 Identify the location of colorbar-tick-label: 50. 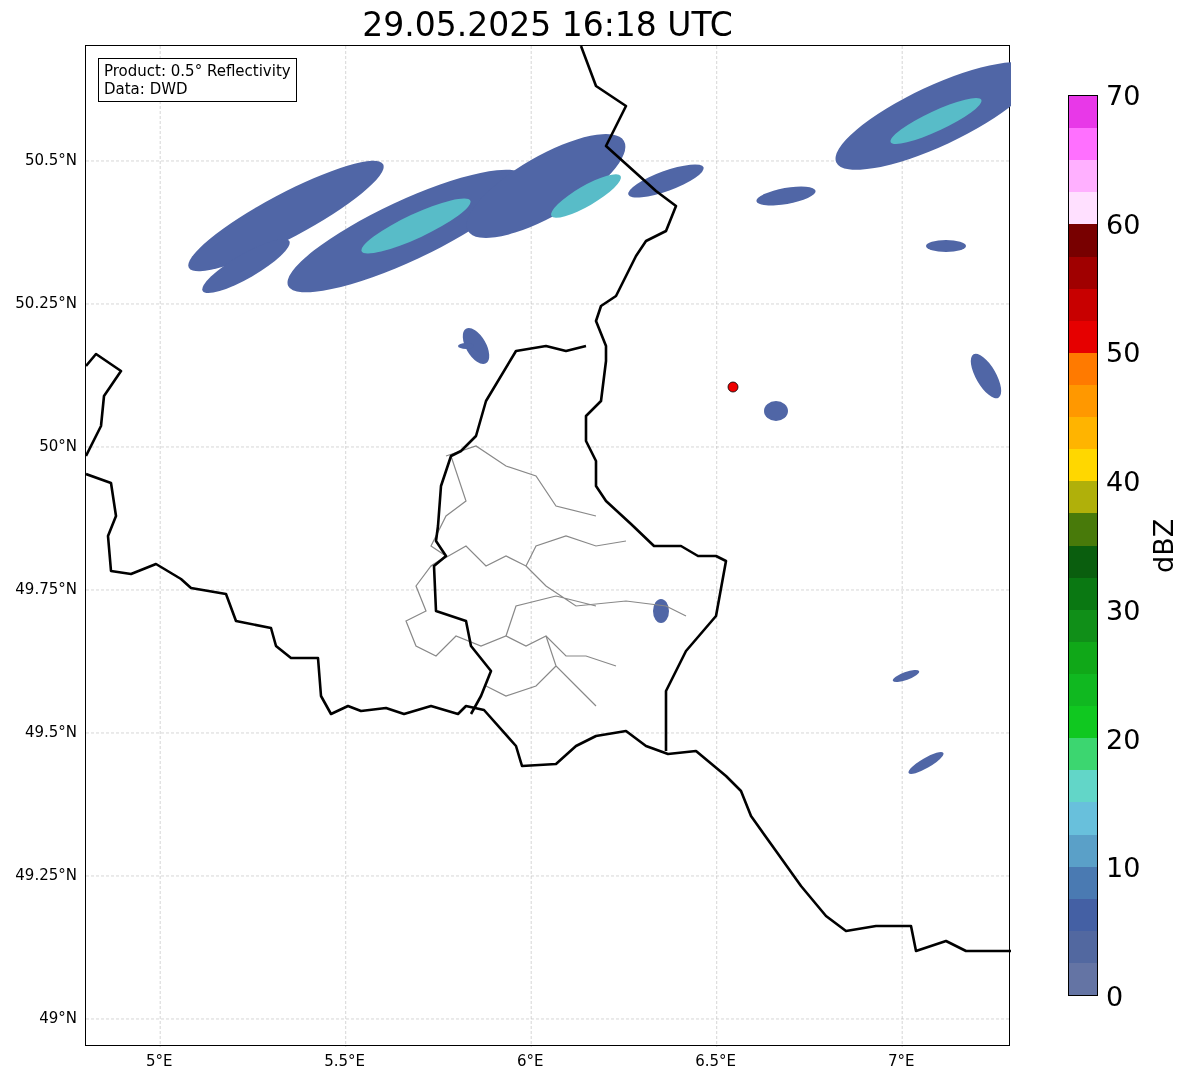
(1123, 352).